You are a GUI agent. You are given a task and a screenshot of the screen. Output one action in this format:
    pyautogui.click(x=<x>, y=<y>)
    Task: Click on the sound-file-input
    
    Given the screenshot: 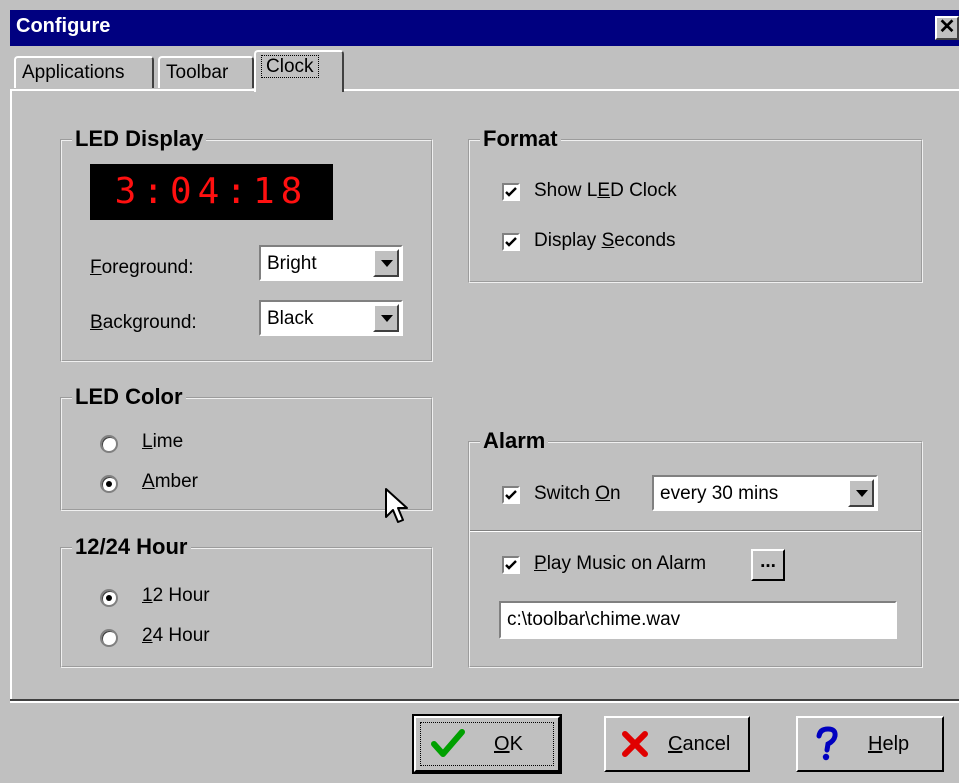 What is the action you would take?
    pyautogui.click(x=698, y=620)
    